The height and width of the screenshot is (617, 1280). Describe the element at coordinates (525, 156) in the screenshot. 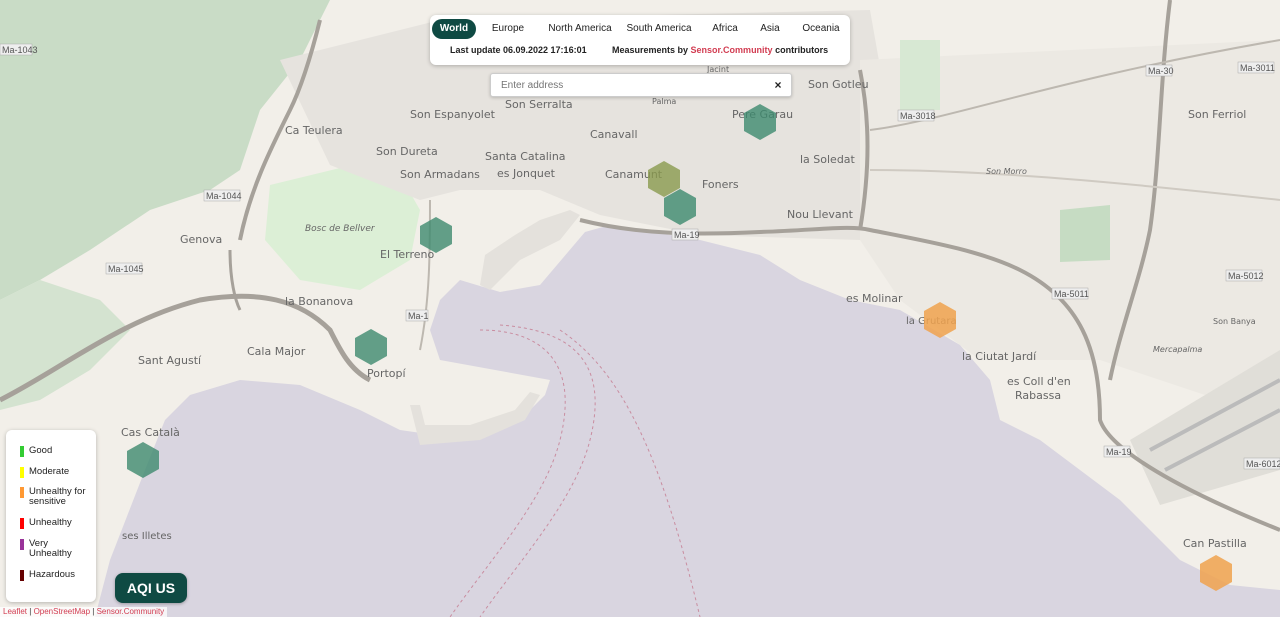

I see `place-label: Santa Catalina` at that location.